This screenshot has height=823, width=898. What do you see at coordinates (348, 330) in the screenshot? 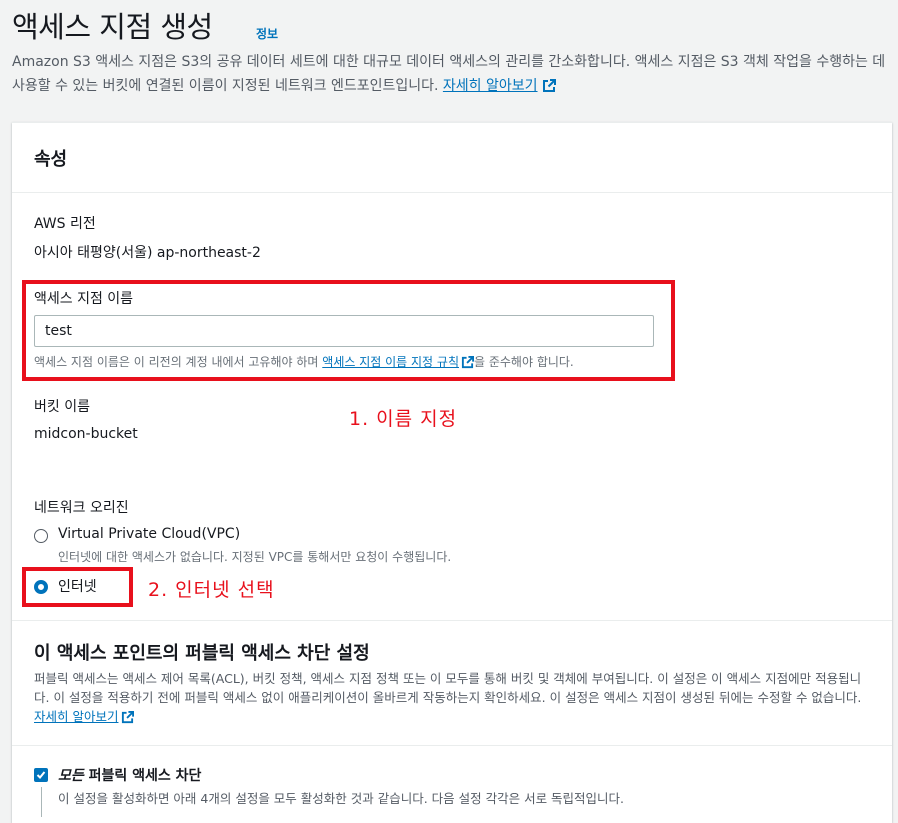
I see `annotation-box-name` at bounding box center [348, 330].